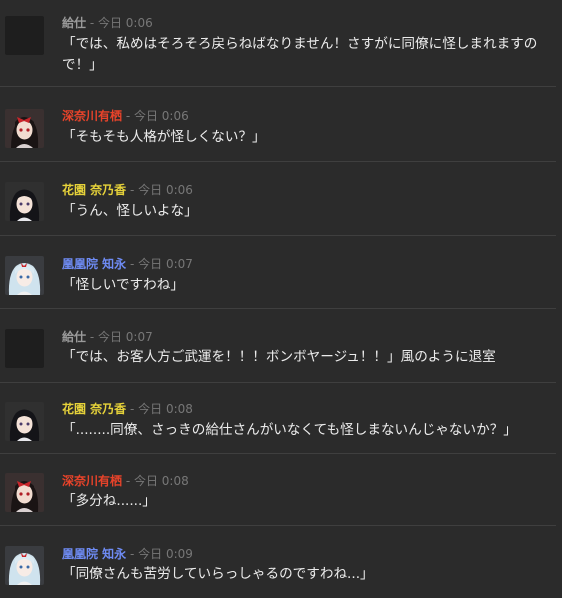  Describe the element at coordinates (278, 124) in the screenshot. I see `chat-message: 深奈川有栖 - 今日 0:06 「そもそも人格が怪しくない？」` at that location.